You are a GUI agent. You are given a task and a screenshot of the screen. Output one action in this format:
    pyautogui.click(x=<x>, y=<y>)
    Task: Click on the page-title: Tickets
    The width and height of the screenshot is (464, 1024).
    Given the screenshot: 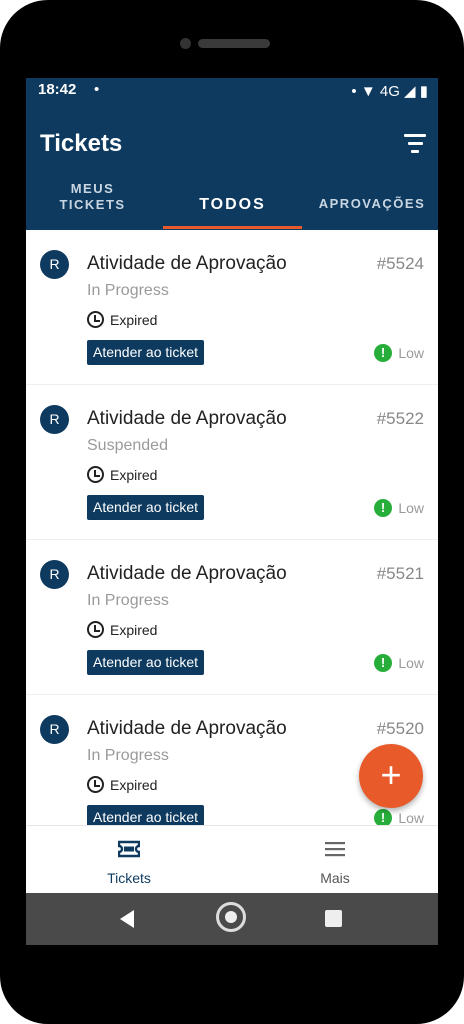 What is the action you would take?
    pyautogui.click(x=81, y=143)
    